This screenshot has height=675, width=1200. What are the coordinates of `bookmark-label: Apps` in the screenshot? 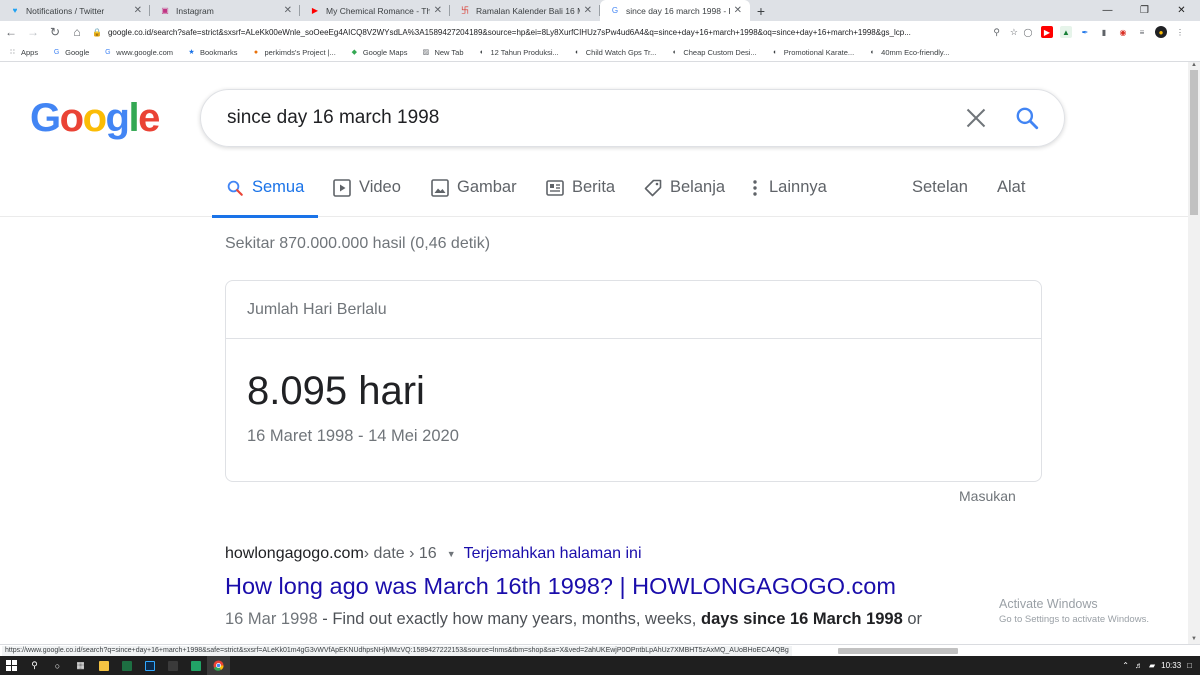 It's located at (30, 52).